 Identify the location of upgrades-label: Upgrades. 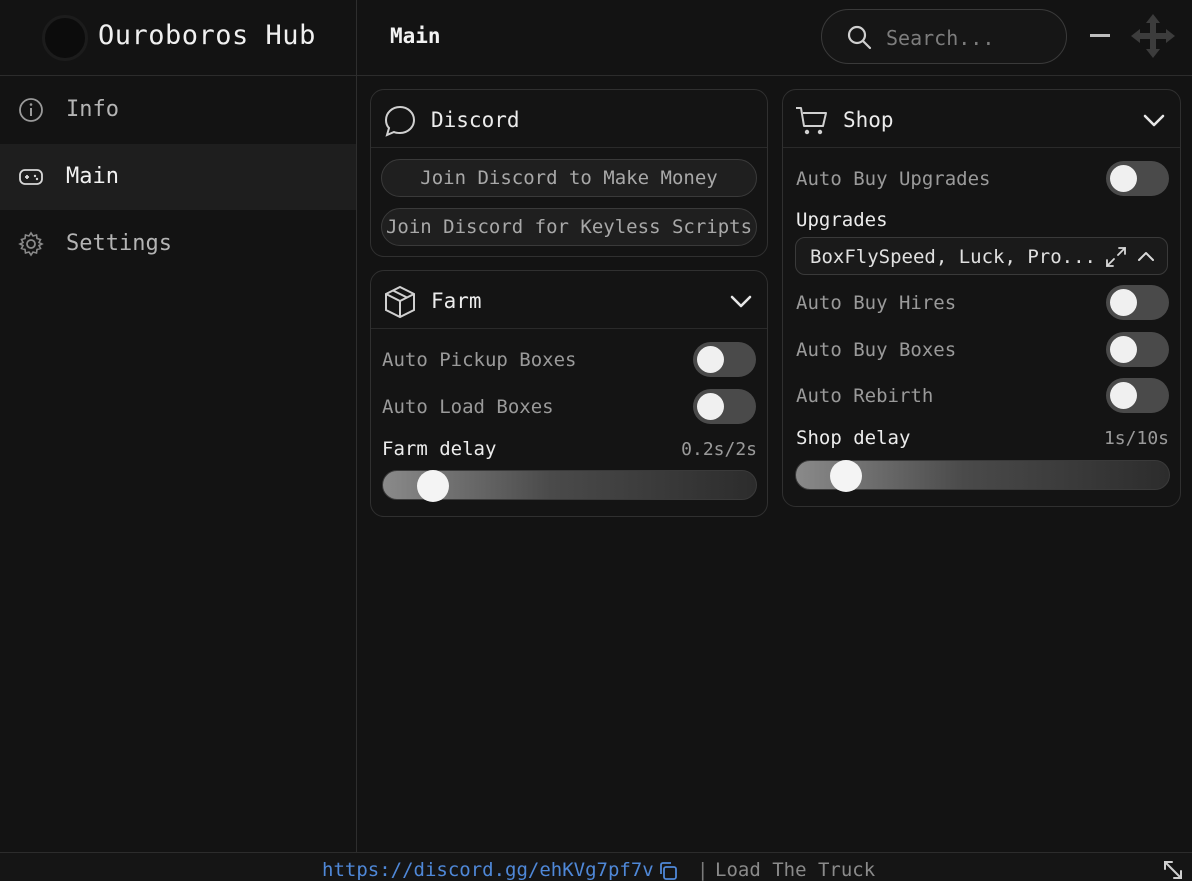
(842, 220).